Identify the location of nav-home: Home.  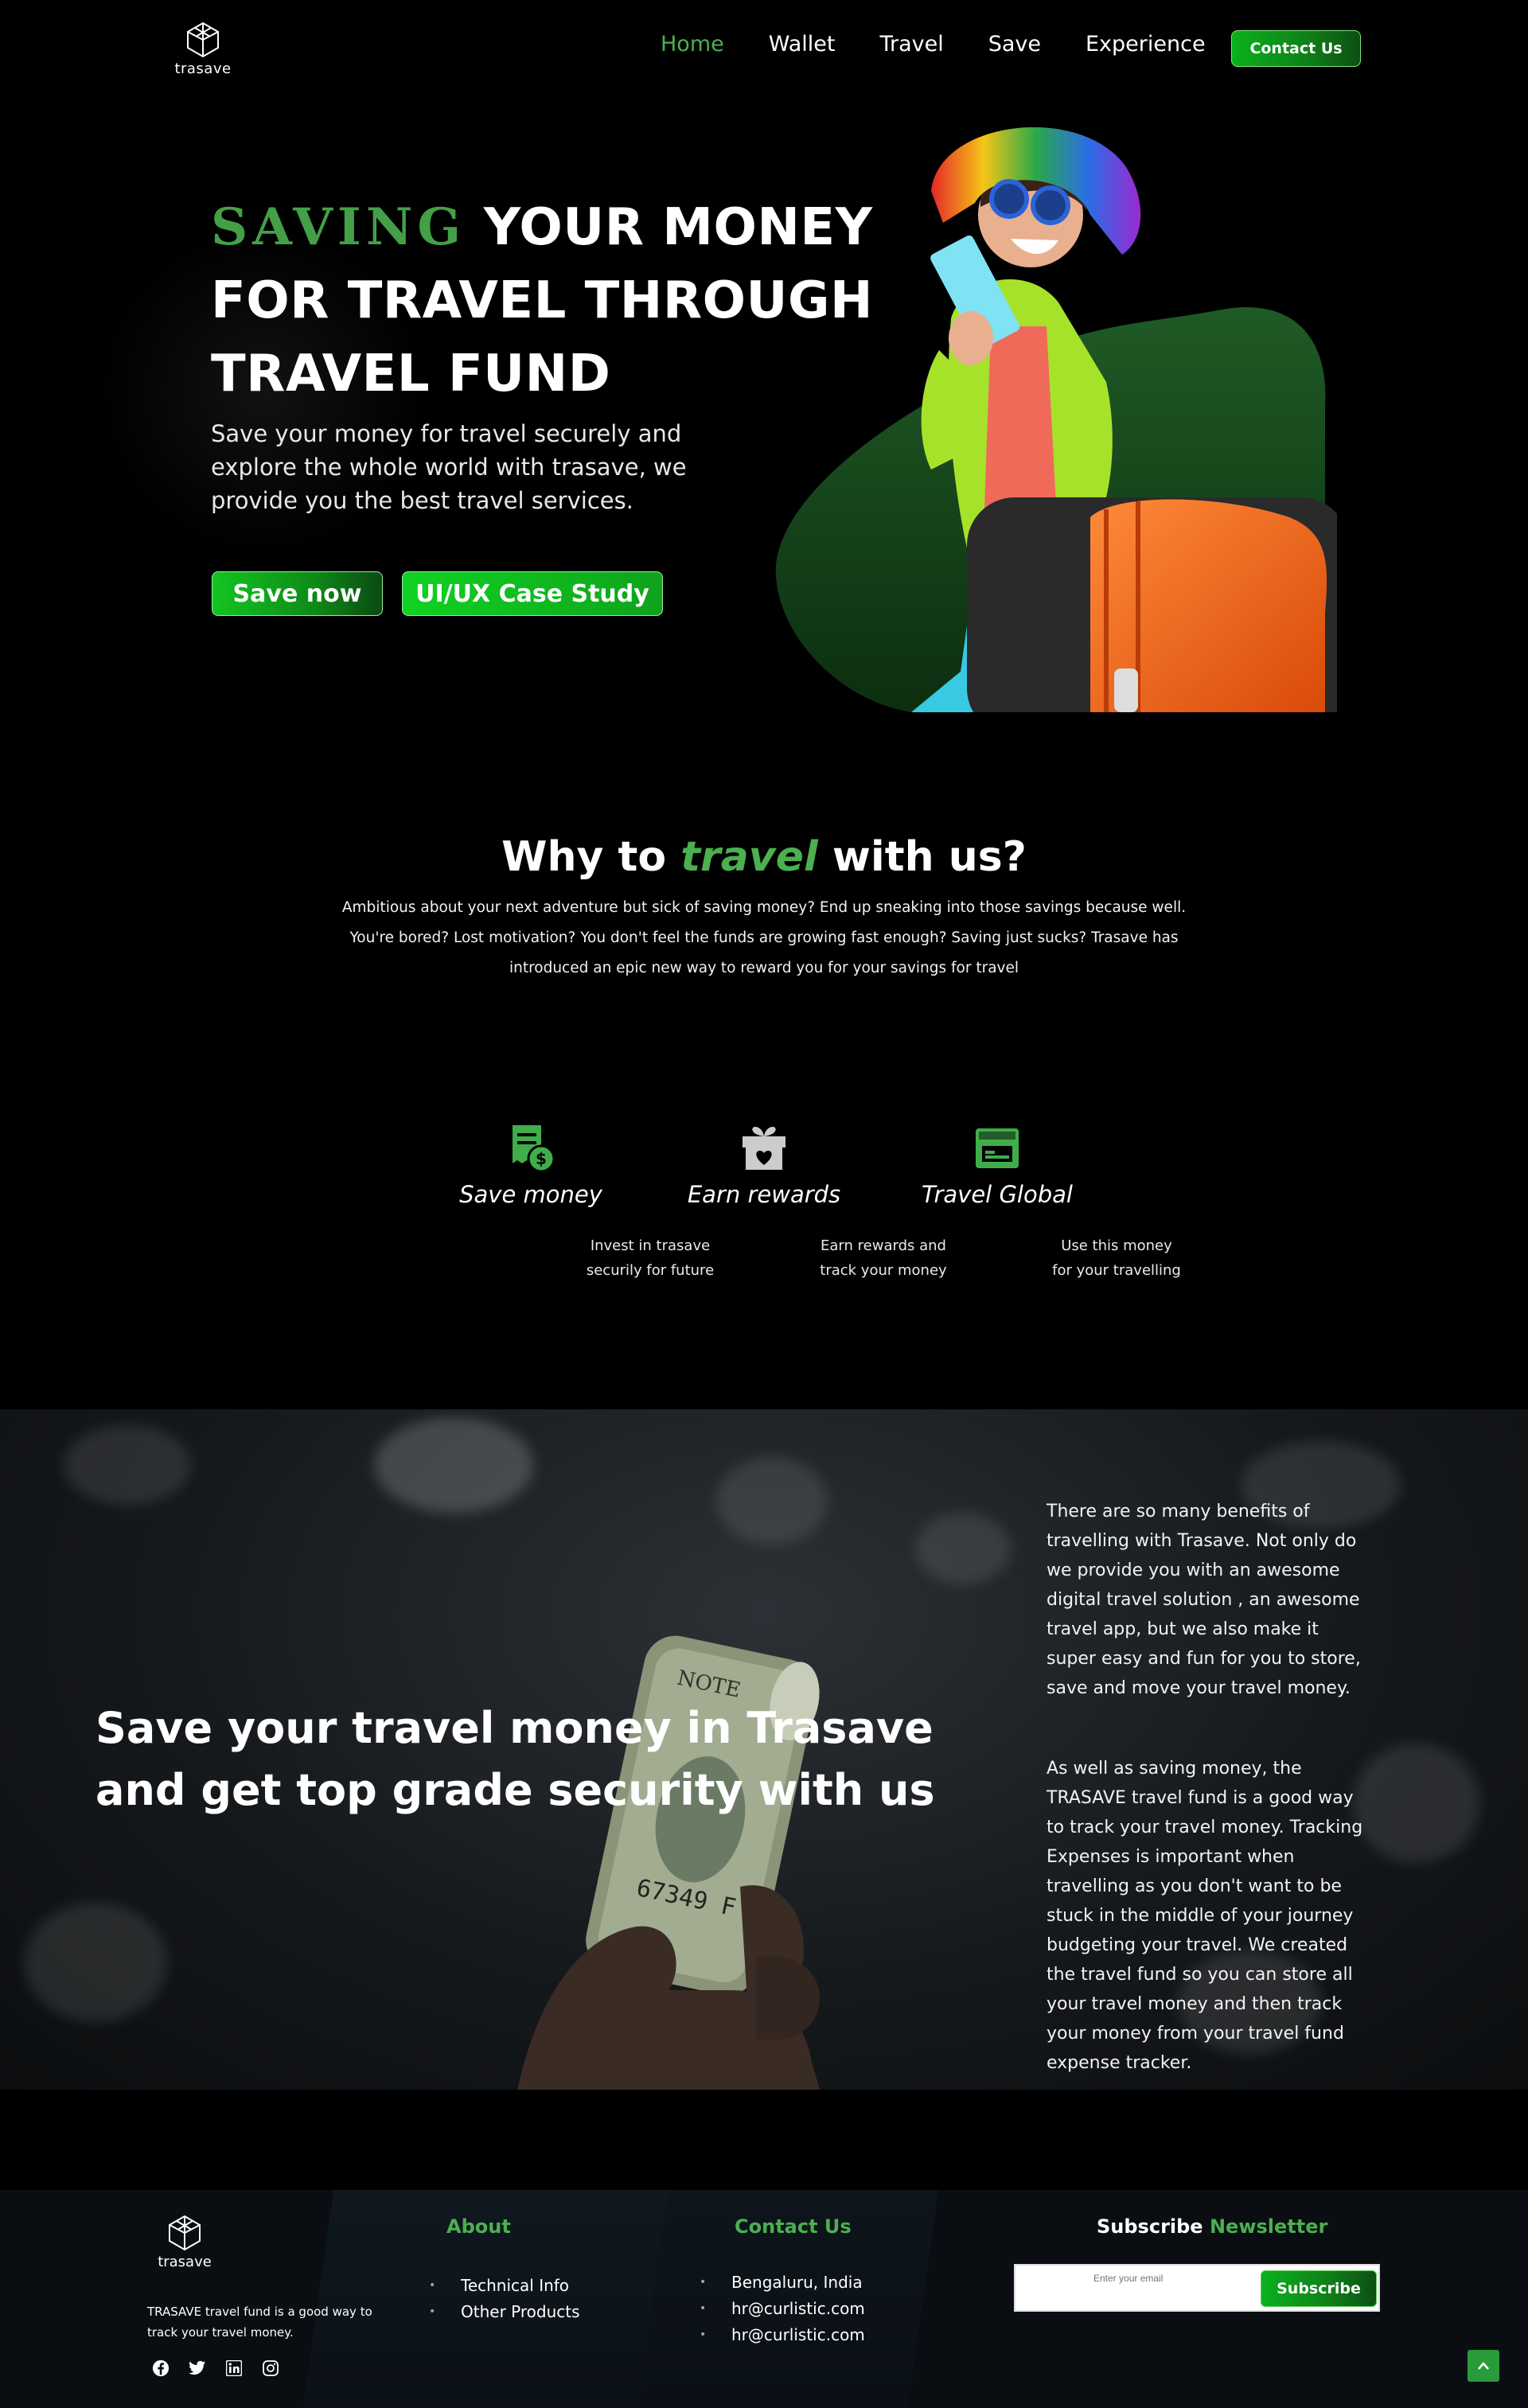
(692, 44).